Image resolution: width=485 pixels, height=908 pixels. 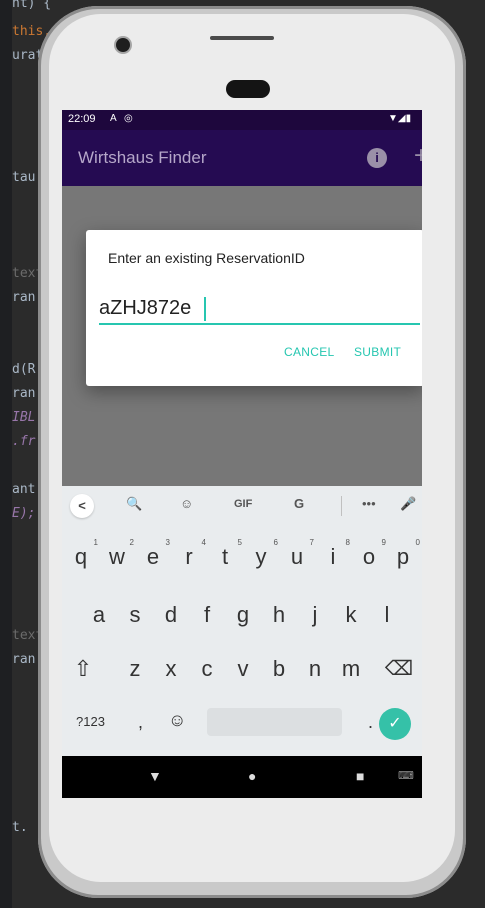 I want to click on code-line: IBL, so click(x=24, y=417).